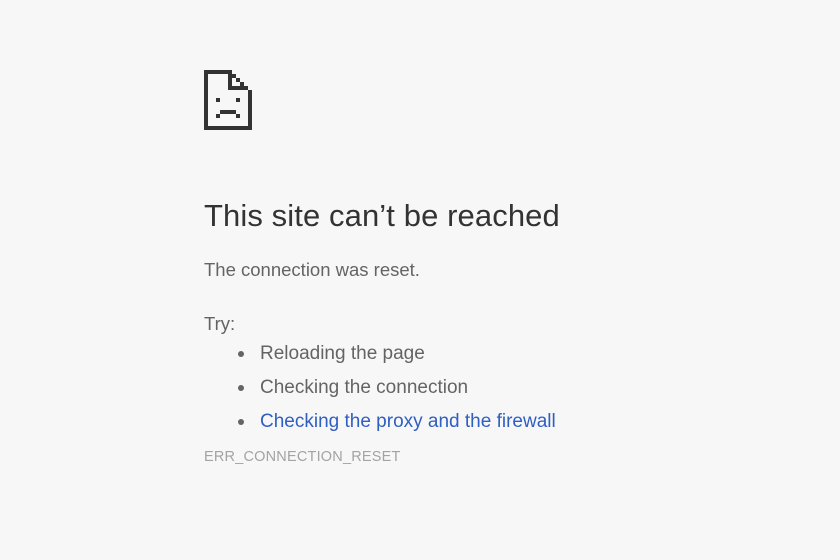 The image size is (840, 560). Describe the element at coordinates (302, 457) in the screenshot. I see `error-code: ERR_CONNECTION_RESET` at that location.